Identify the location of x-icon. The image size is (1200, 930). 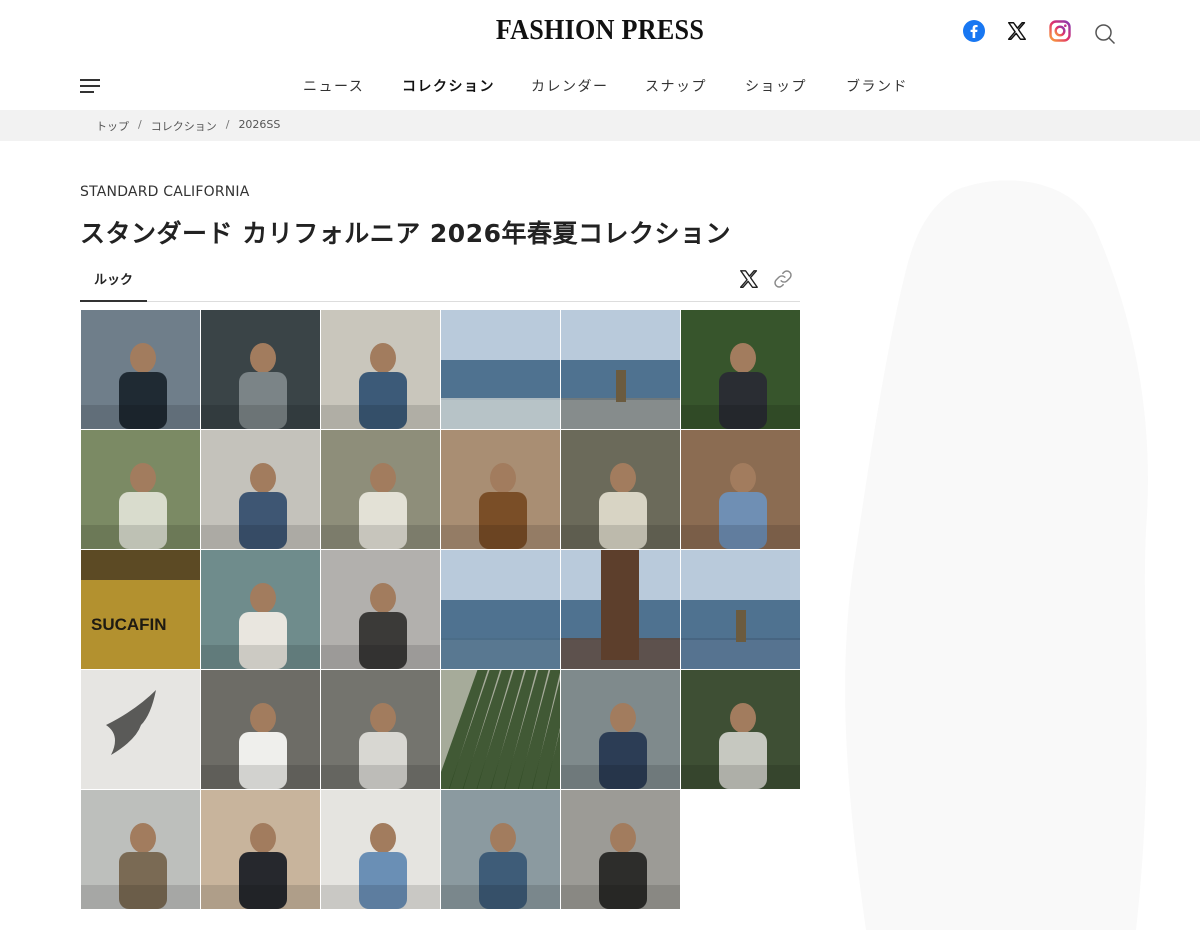
(1017, 31).